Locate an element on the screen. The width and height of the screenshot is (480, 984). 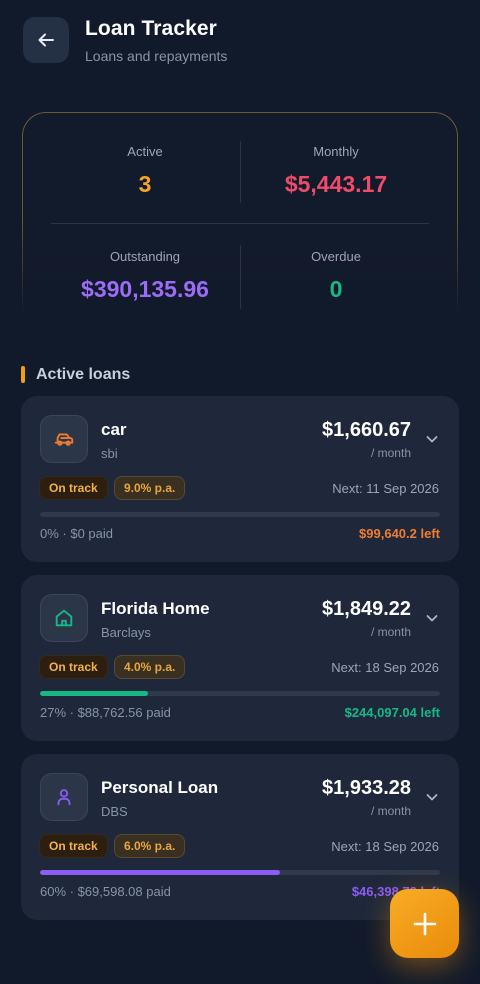
stat-outstanding: Outstanding $390,135.96 is located at coordinates (145, 276).